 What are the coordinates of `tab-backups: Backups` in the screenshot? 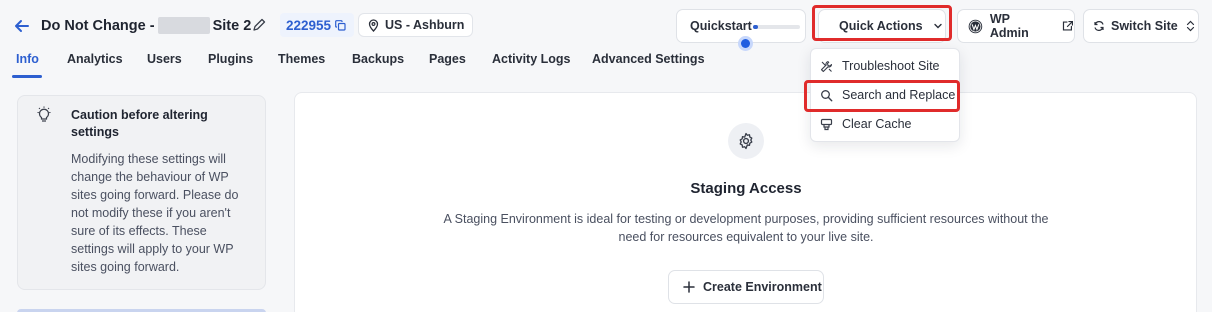 It's located at (378, 59).